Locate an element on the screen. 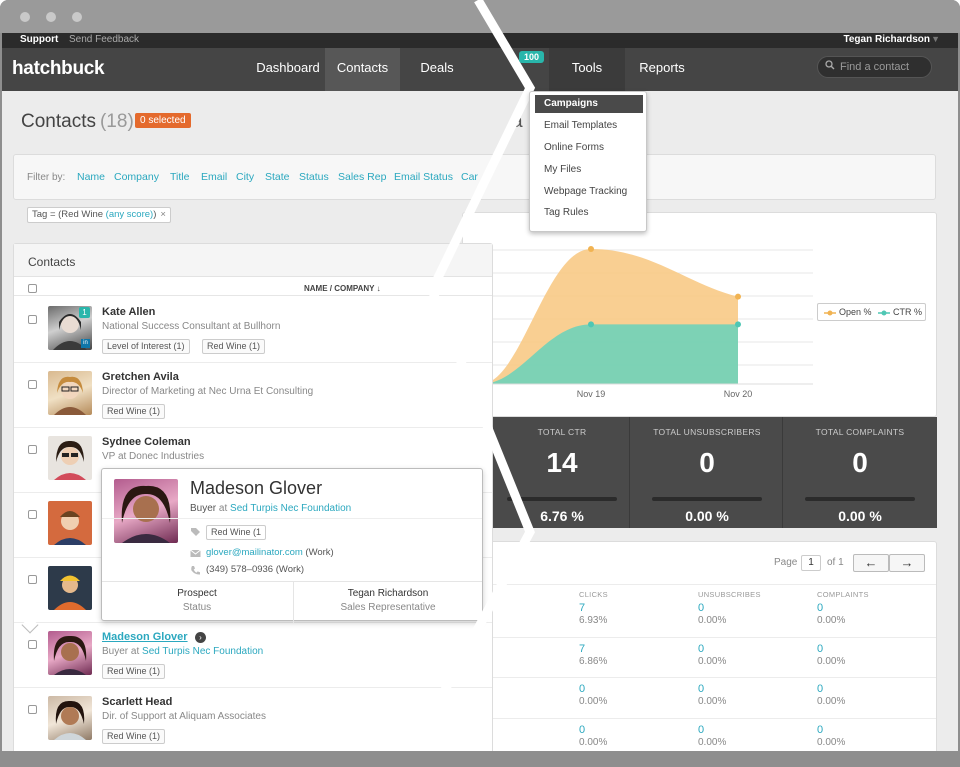 The image size is (960, 767). menu-item-campaigns: Campaigns is located at coordinates (571, 103).